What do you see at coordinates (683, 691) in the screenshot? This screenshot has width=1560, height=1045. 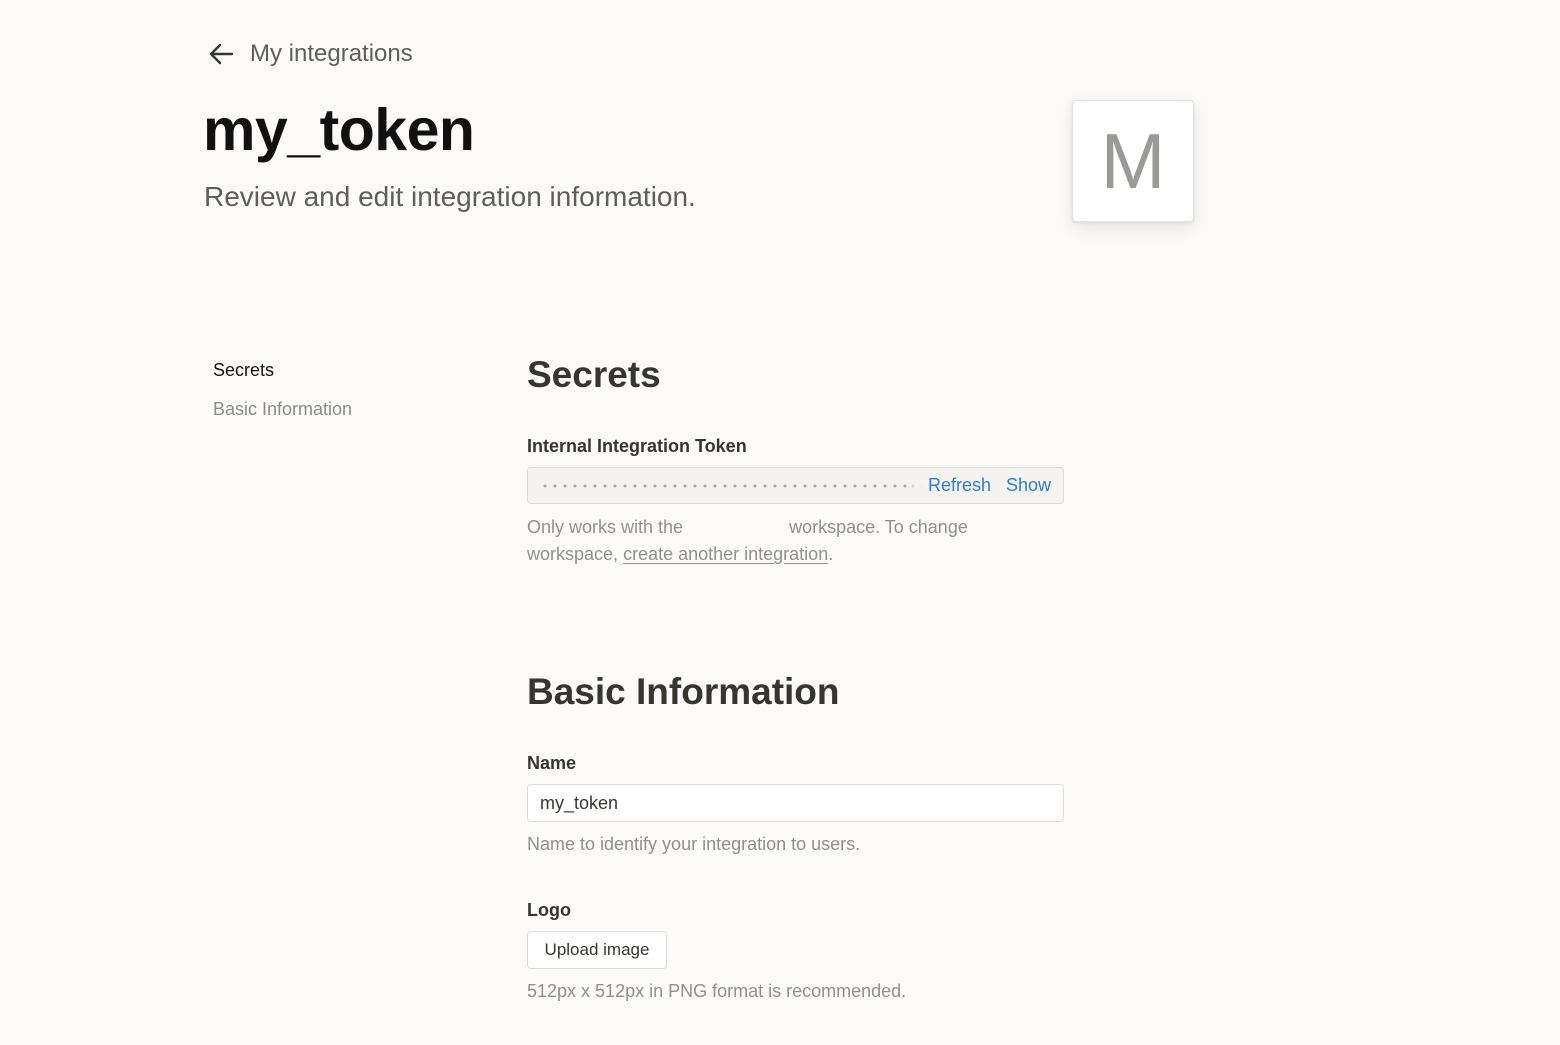 I see `basic-information-heading: Basic Information` at bounding box center [683, 691].